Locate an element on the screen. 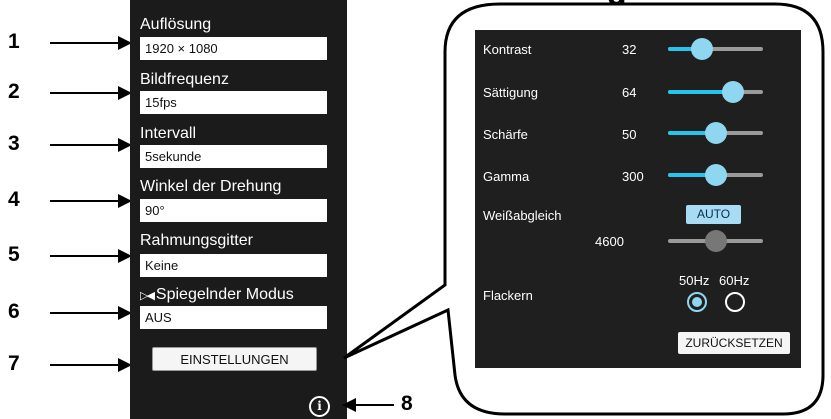  flicker-60hz-radio is located at coordinates (735, 302).